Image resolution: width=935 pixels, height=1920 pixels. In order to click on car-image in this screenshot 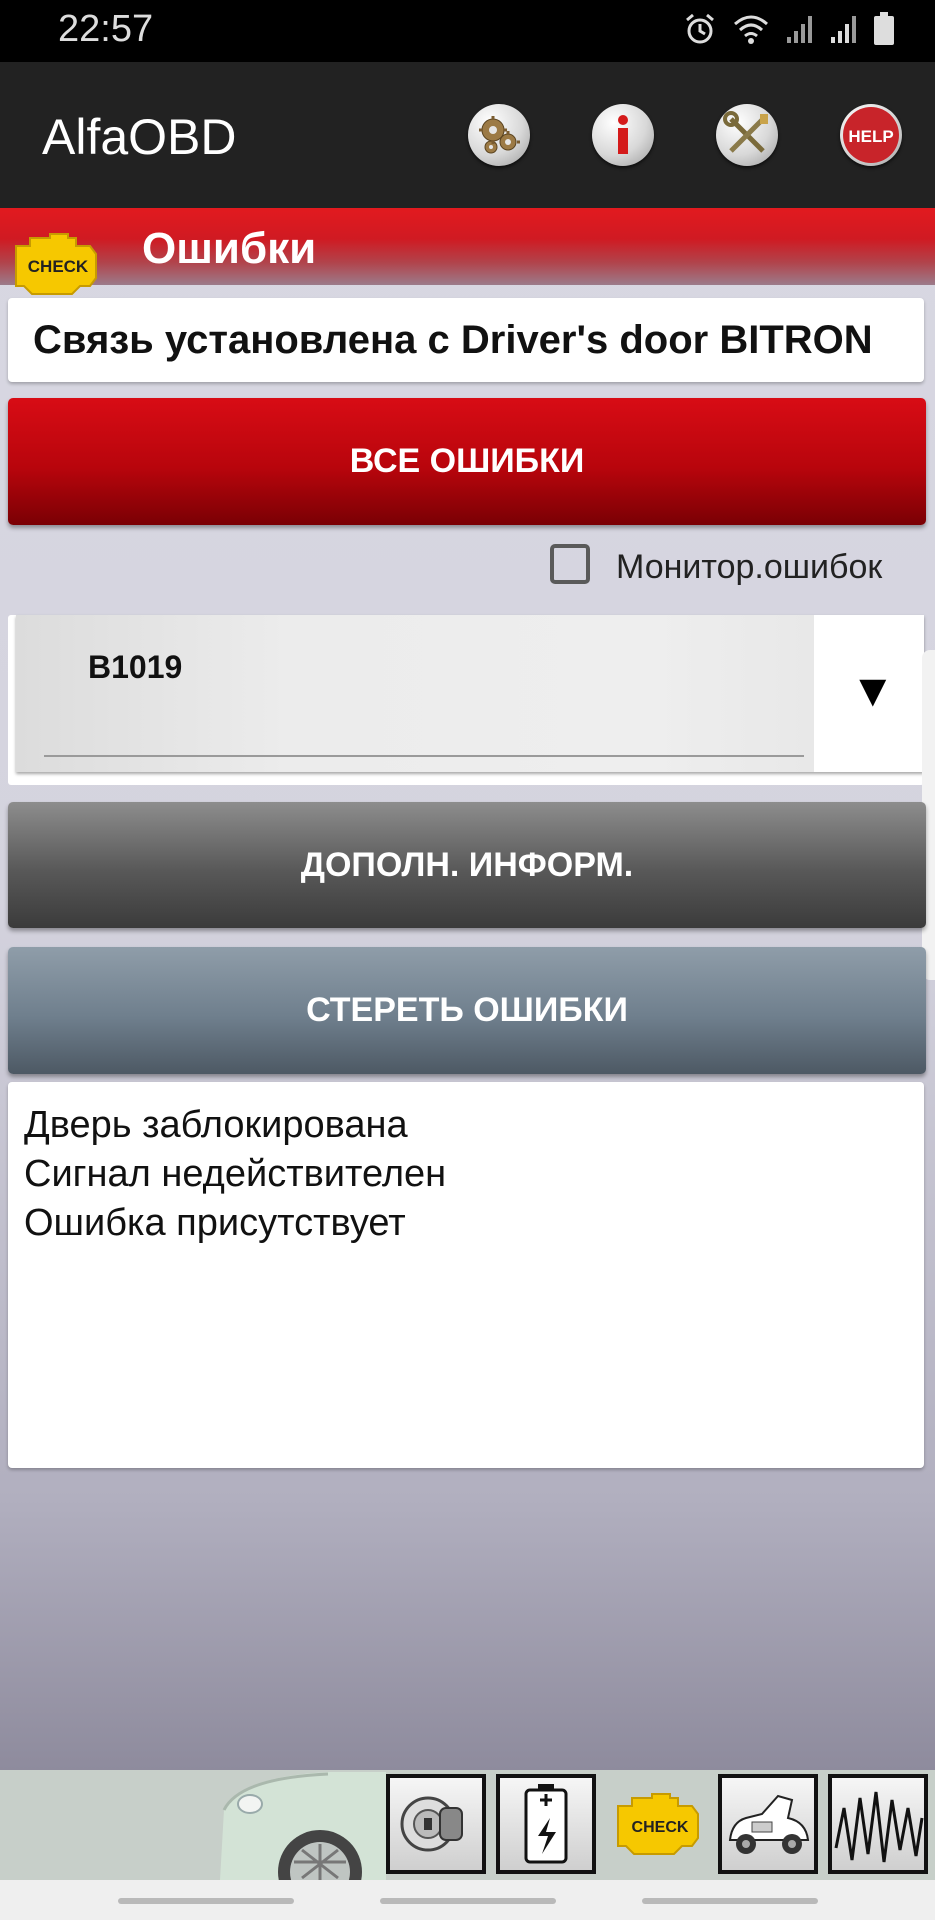, I will do `click(303, 1826)`.